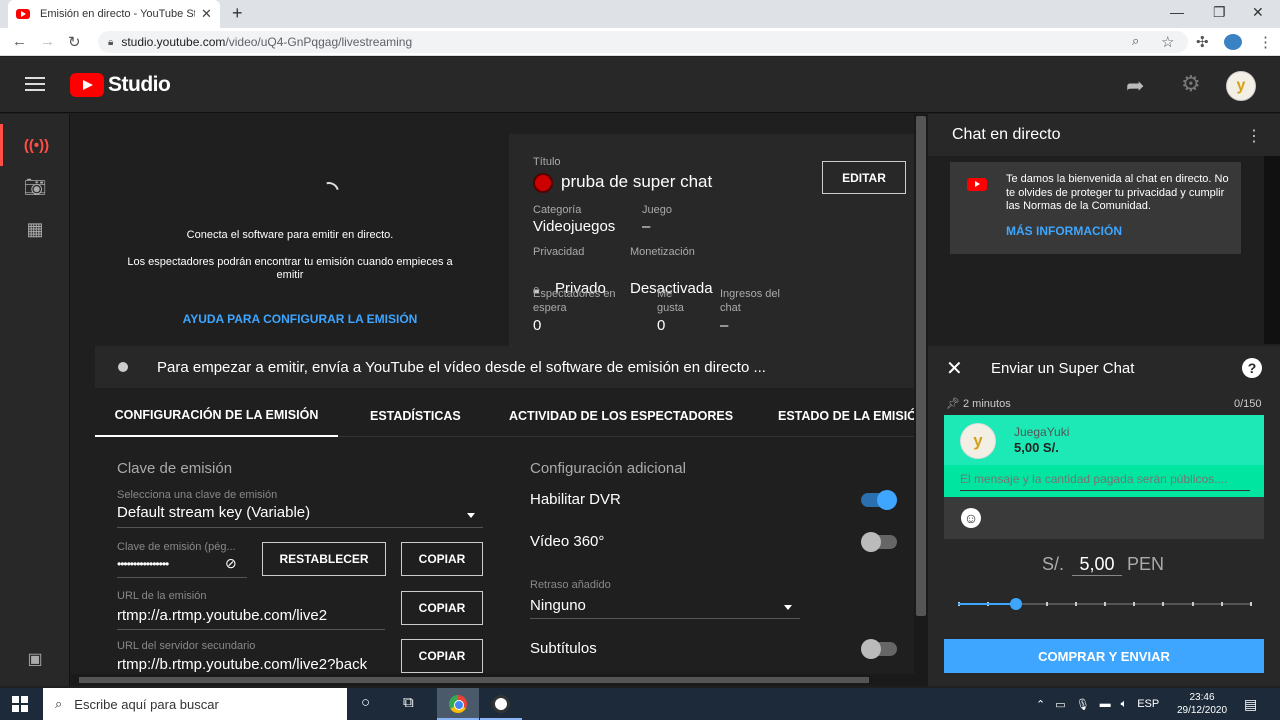 This screenshot has width=1280, height=720. I want to click on taskbar-search-box: ⌕ Escribe aquí para buscar, so click(195, 704).